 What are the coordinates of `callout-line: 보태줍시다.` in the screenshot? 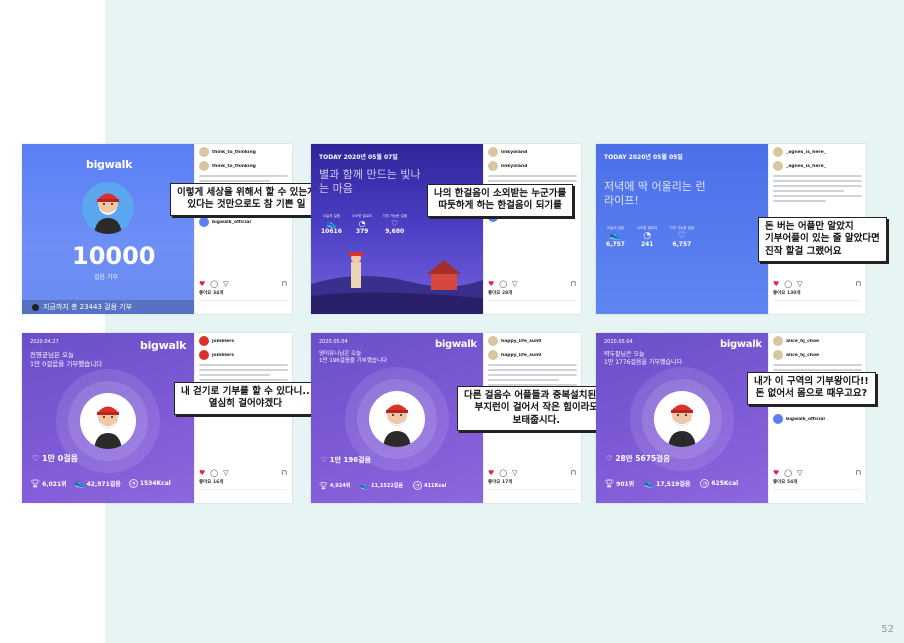 It's located at (536, 420).